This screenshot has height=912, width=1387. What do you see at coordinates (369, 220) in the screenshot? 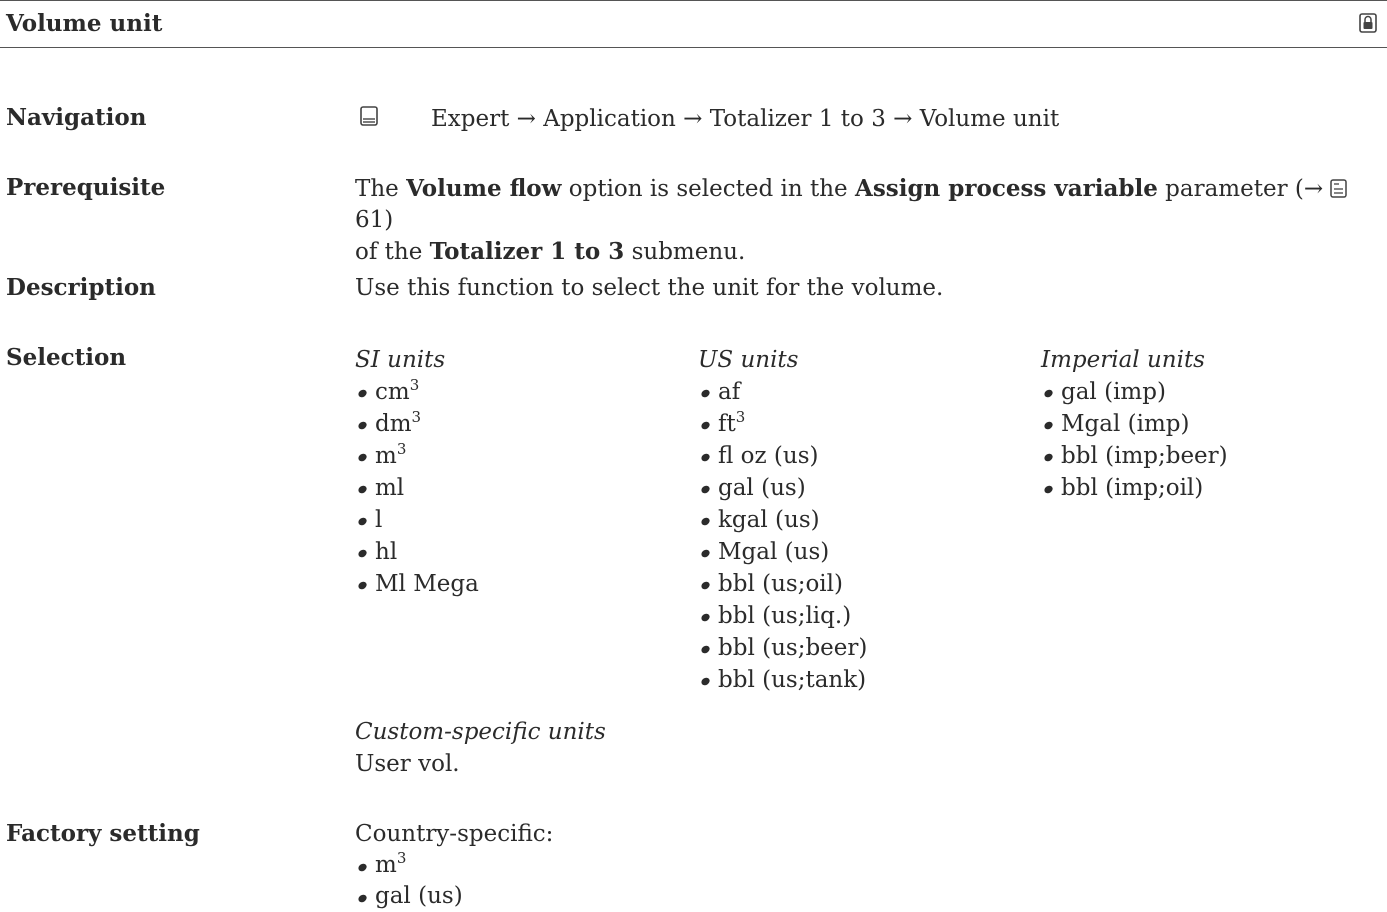
I see `page-reference: 61` at bounding box center [369, 220].